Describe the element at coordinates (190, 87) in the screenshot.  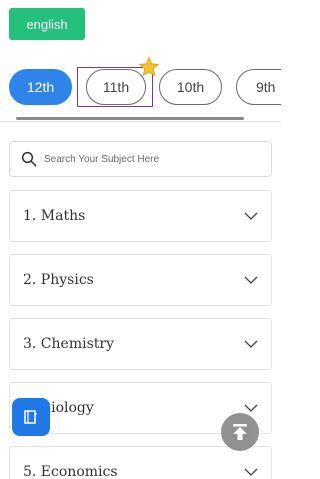
I see `grade-tab-10th: 10th` at that location.